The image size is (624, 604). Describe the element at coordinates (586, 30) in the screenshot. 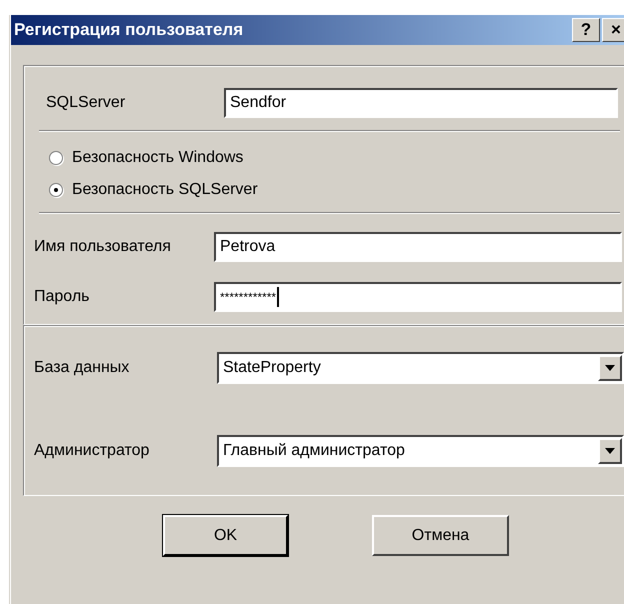

I see `help-button: ?` at that location.